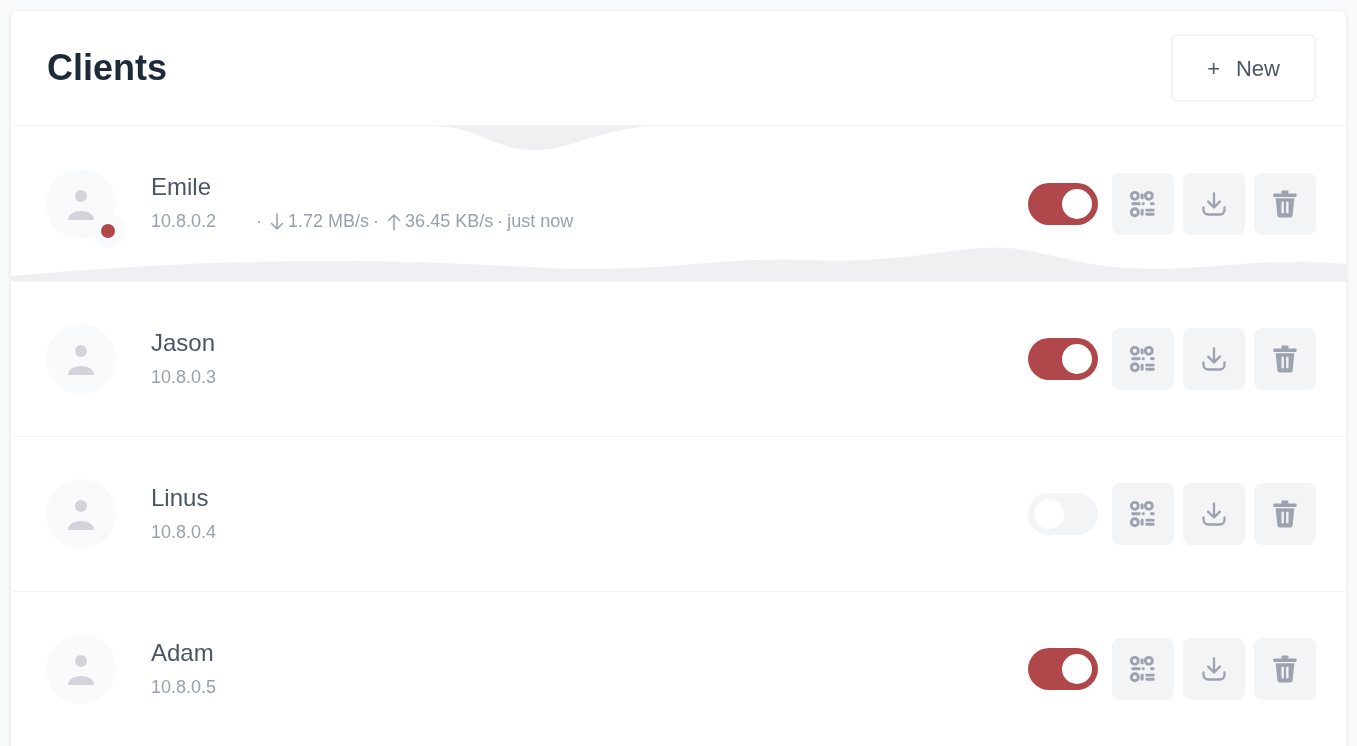 This screenshot has width=1357, height=746. Describe the element at coordinates (277, 221) in the screenshot. I see `down-arrow-icon` at that location.